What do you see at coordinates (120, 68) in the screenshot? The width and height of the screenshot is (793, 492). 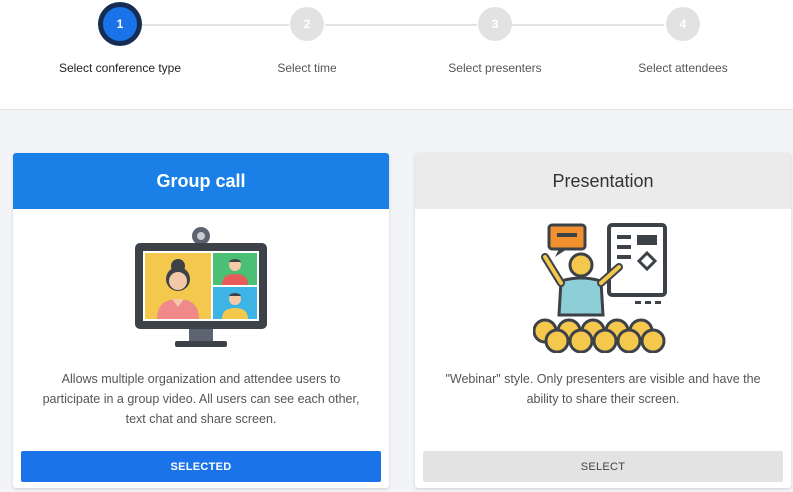 I see `step-label: Select conference type` at bounding box center [120, 68].